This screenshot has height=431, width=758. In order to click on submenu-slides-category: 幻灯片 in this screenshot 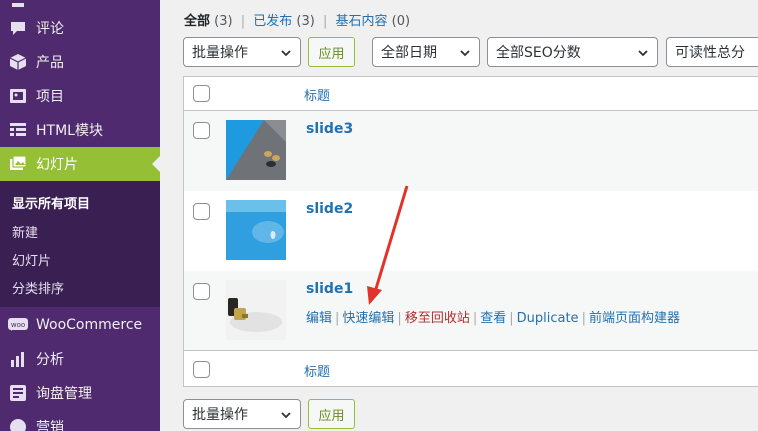, I will do `click(31, 259)`.